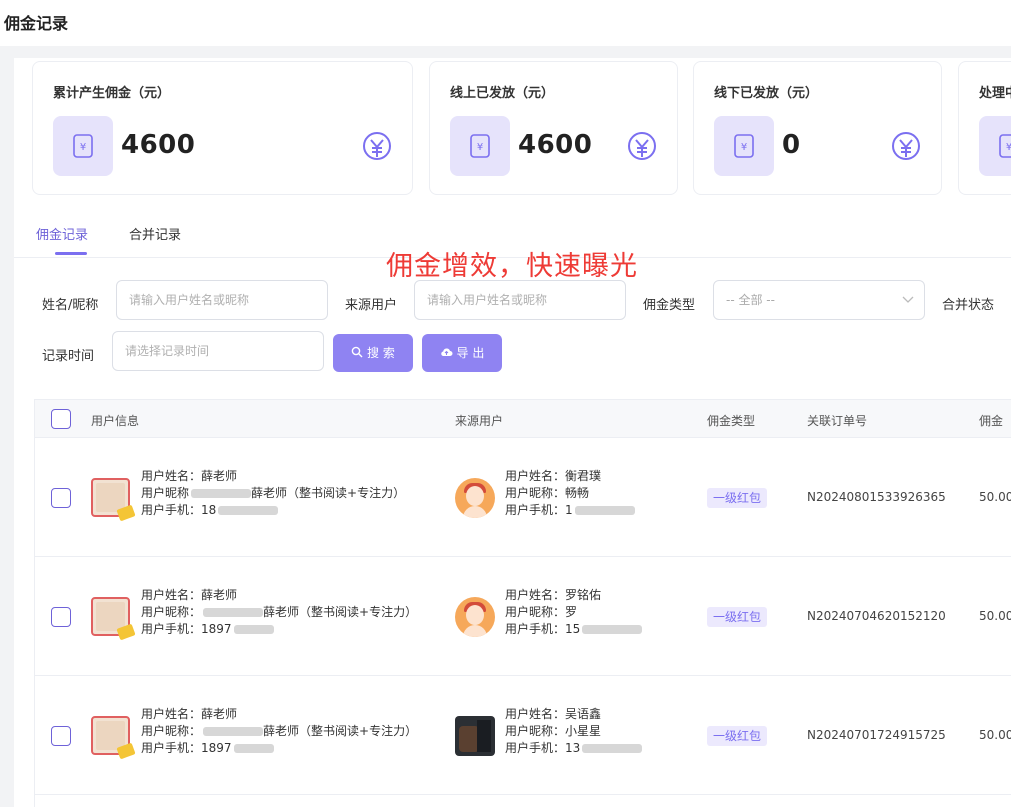  I want to click on chevron-down-icon, so click(908, 299).